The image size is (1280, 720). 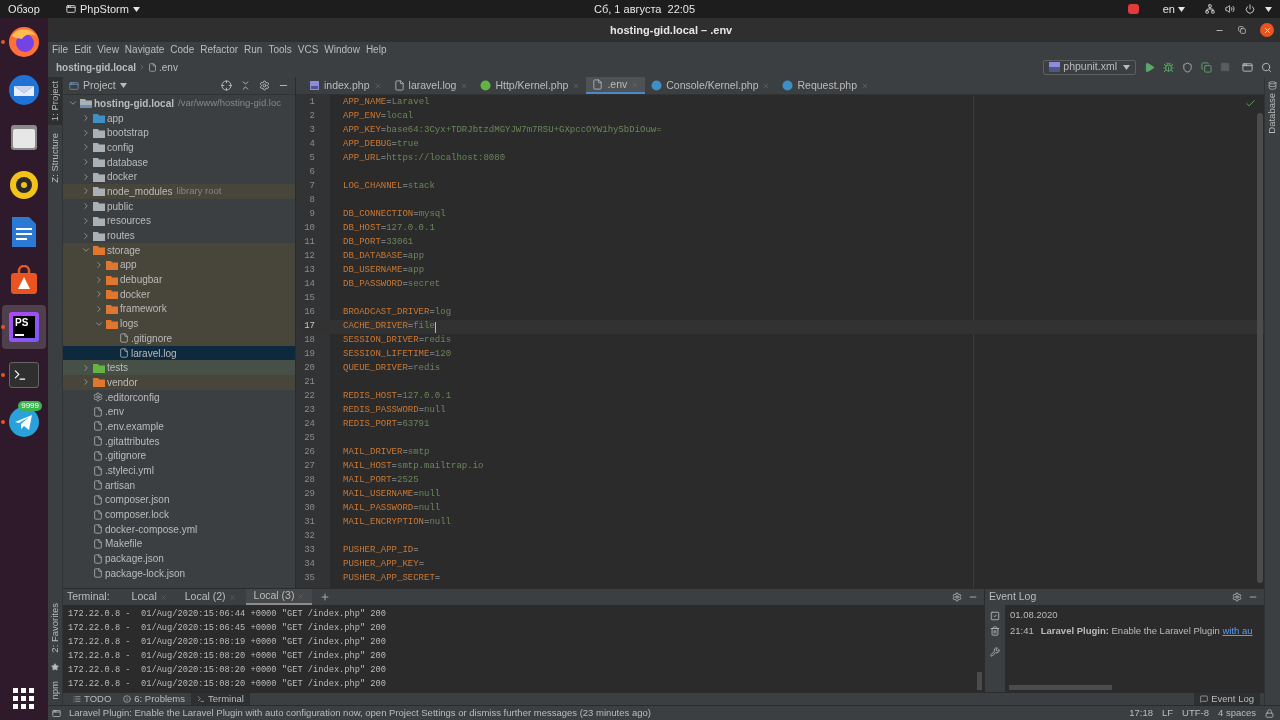 What do you see at coordinates (1149, 67) in the screenshot?
I see `run-icon` at bounding box center [1149, 67].